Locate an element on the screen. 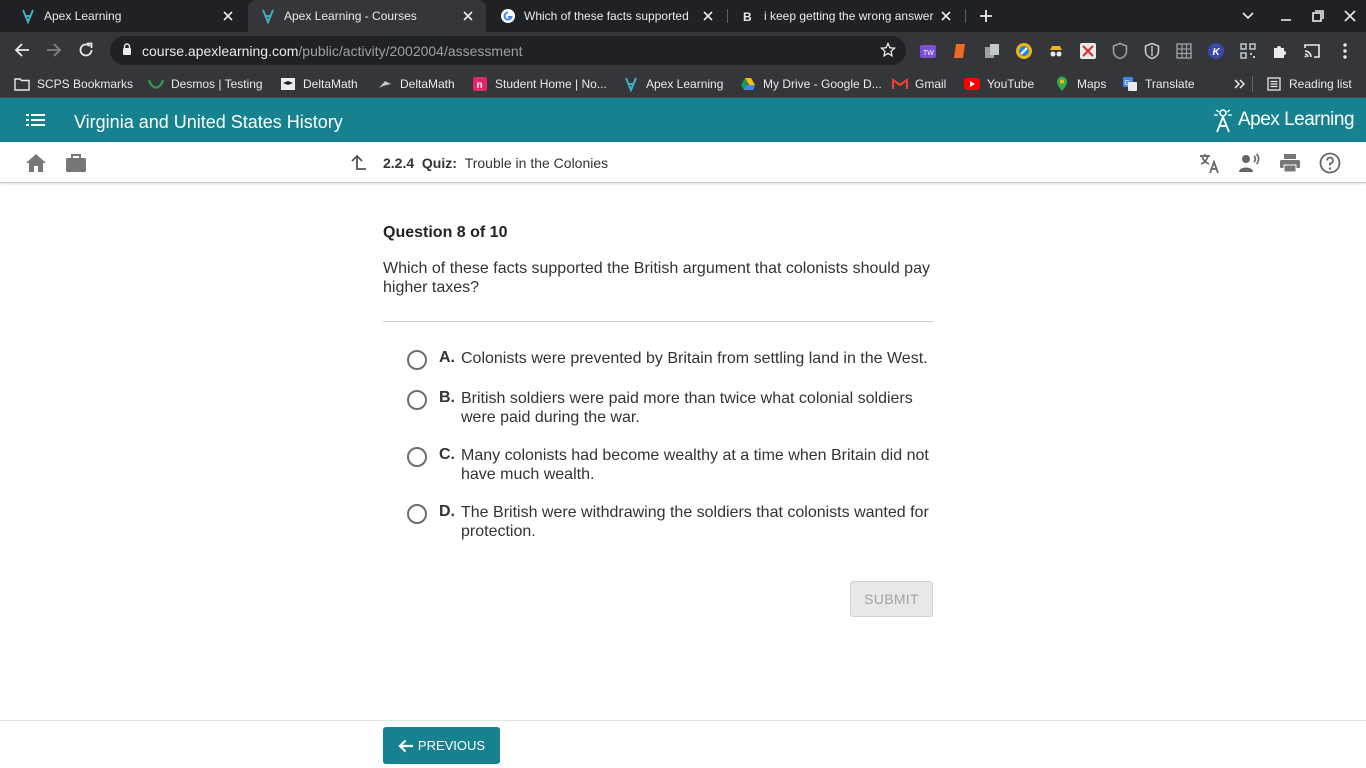 This screenshot has width=1366, height=768. bookmark-apex-learning: Apex Learning is located at coordinates (673, 84).